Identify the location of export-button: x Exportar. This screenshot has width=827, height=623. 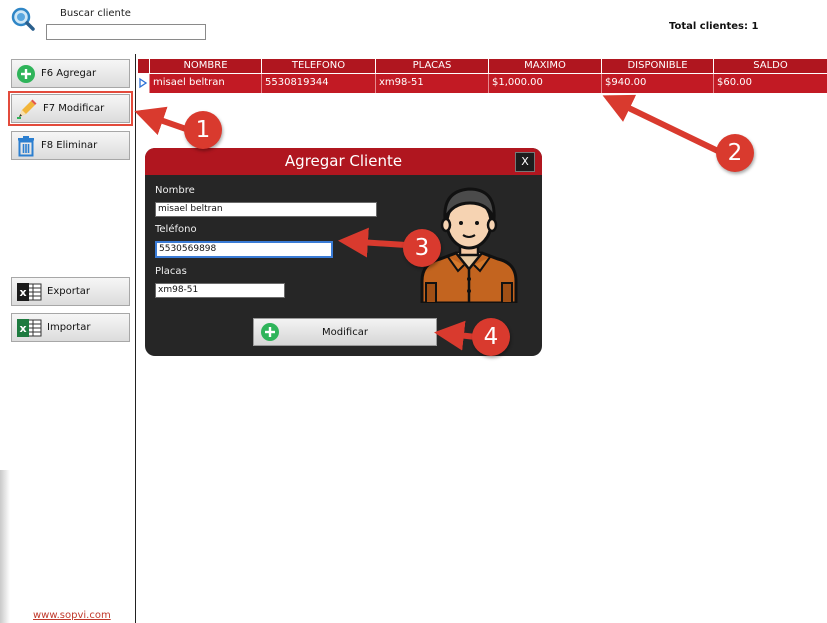
(70, 291).